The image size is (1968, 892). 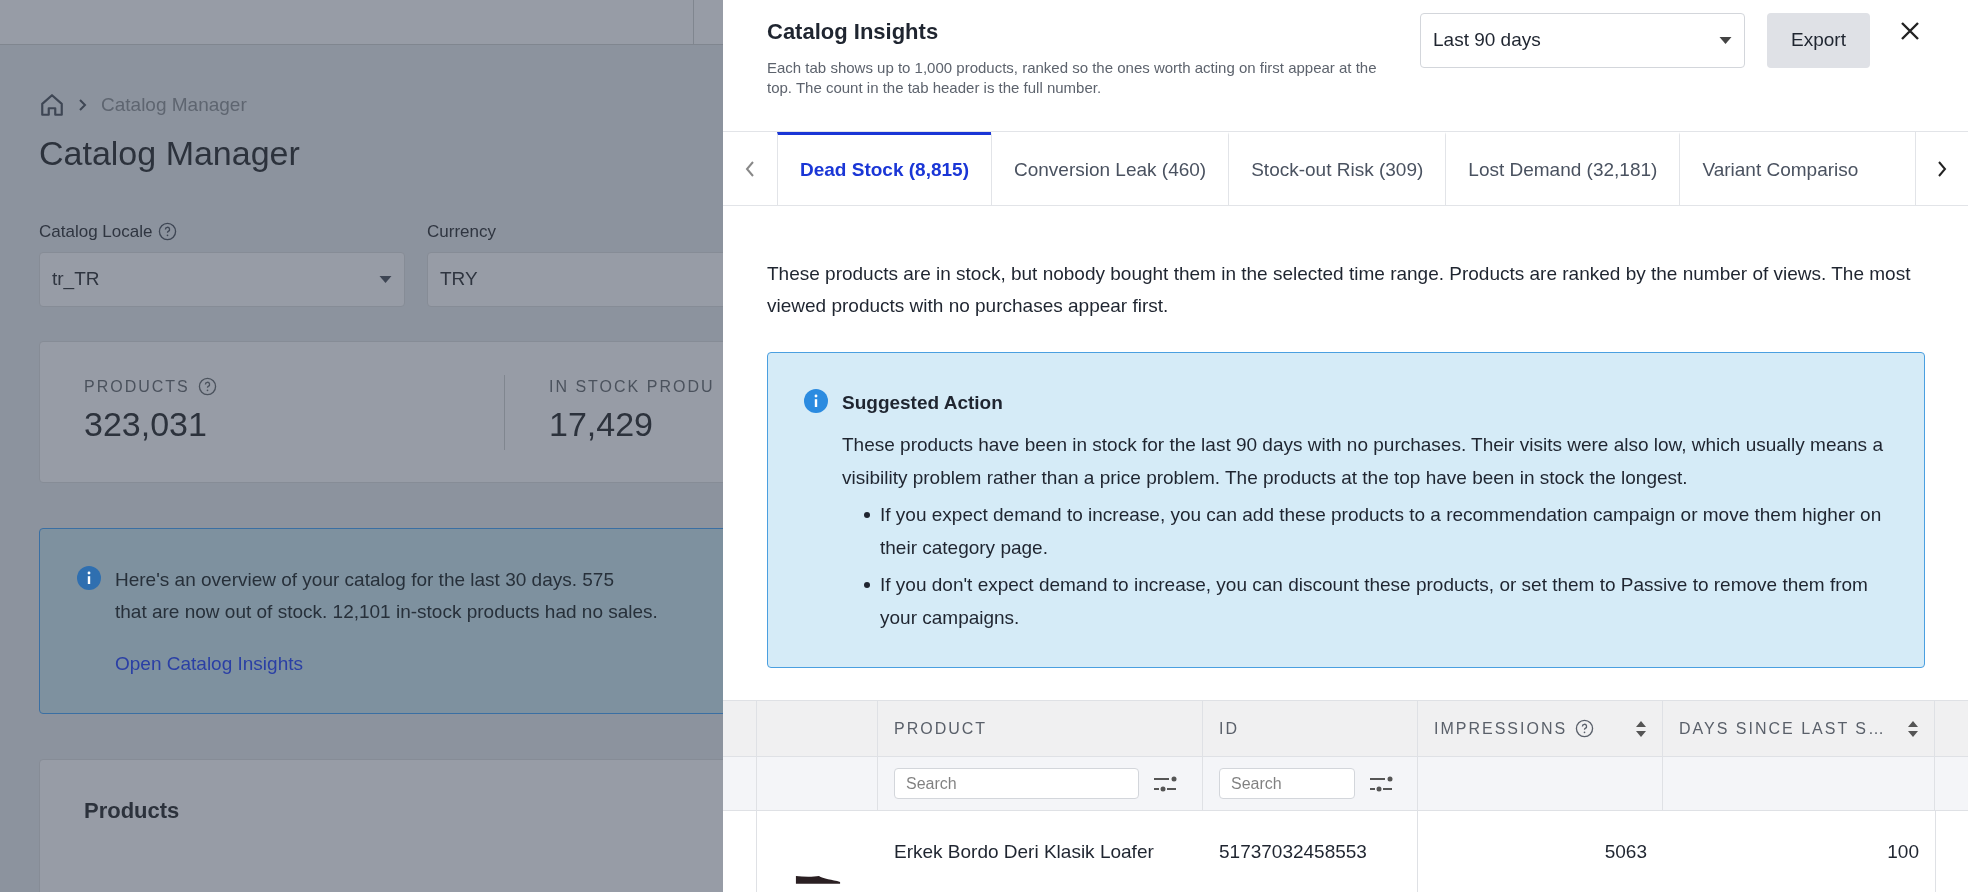 I want to click on tab: Conversion Leak (460), so click(x=1109, y=168).